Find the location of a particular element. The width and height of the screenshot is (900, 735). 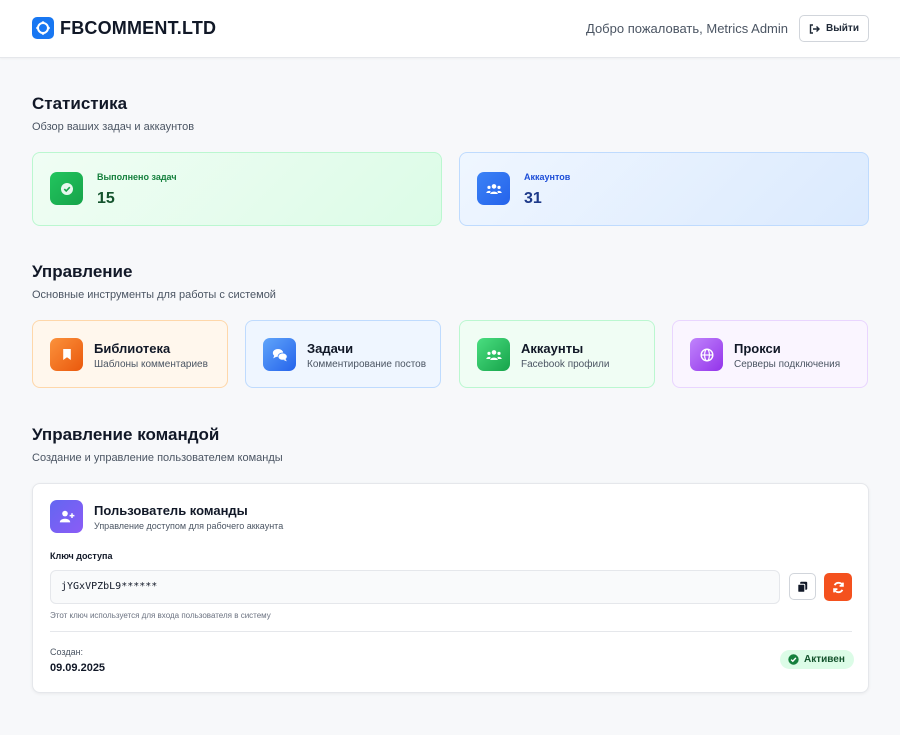

created-label: Создан: is located at coordinates (67, 652).